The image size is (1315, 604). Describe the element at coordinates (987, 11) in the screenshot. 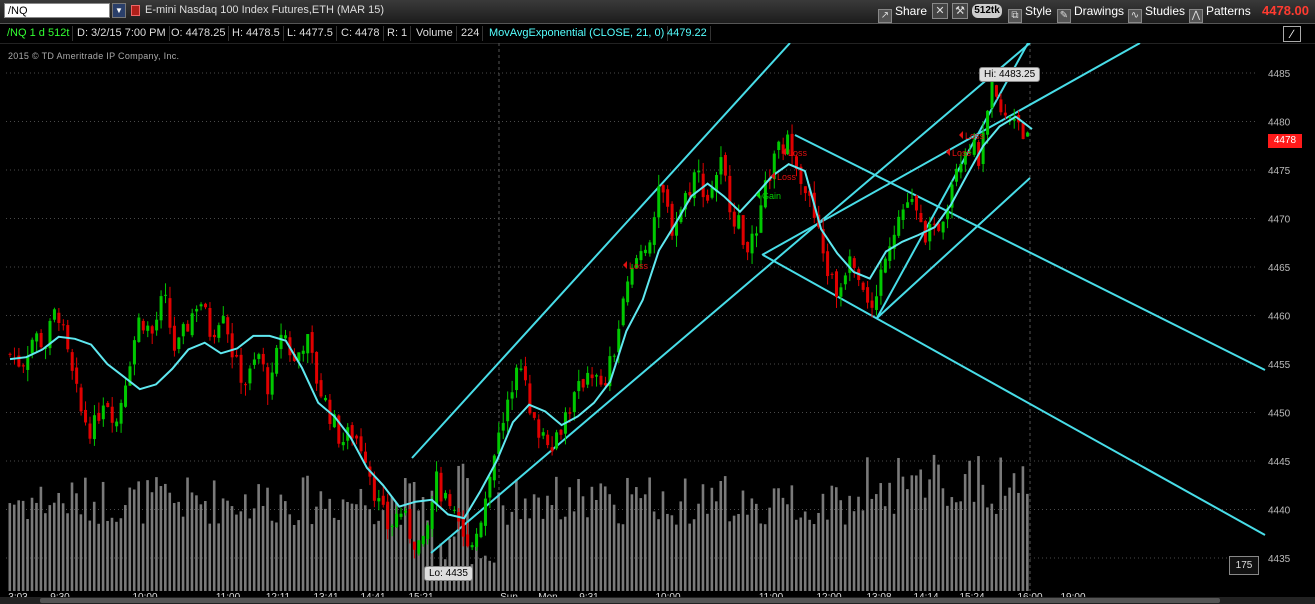

I see `aggregation-badge: 512tk` at that location.